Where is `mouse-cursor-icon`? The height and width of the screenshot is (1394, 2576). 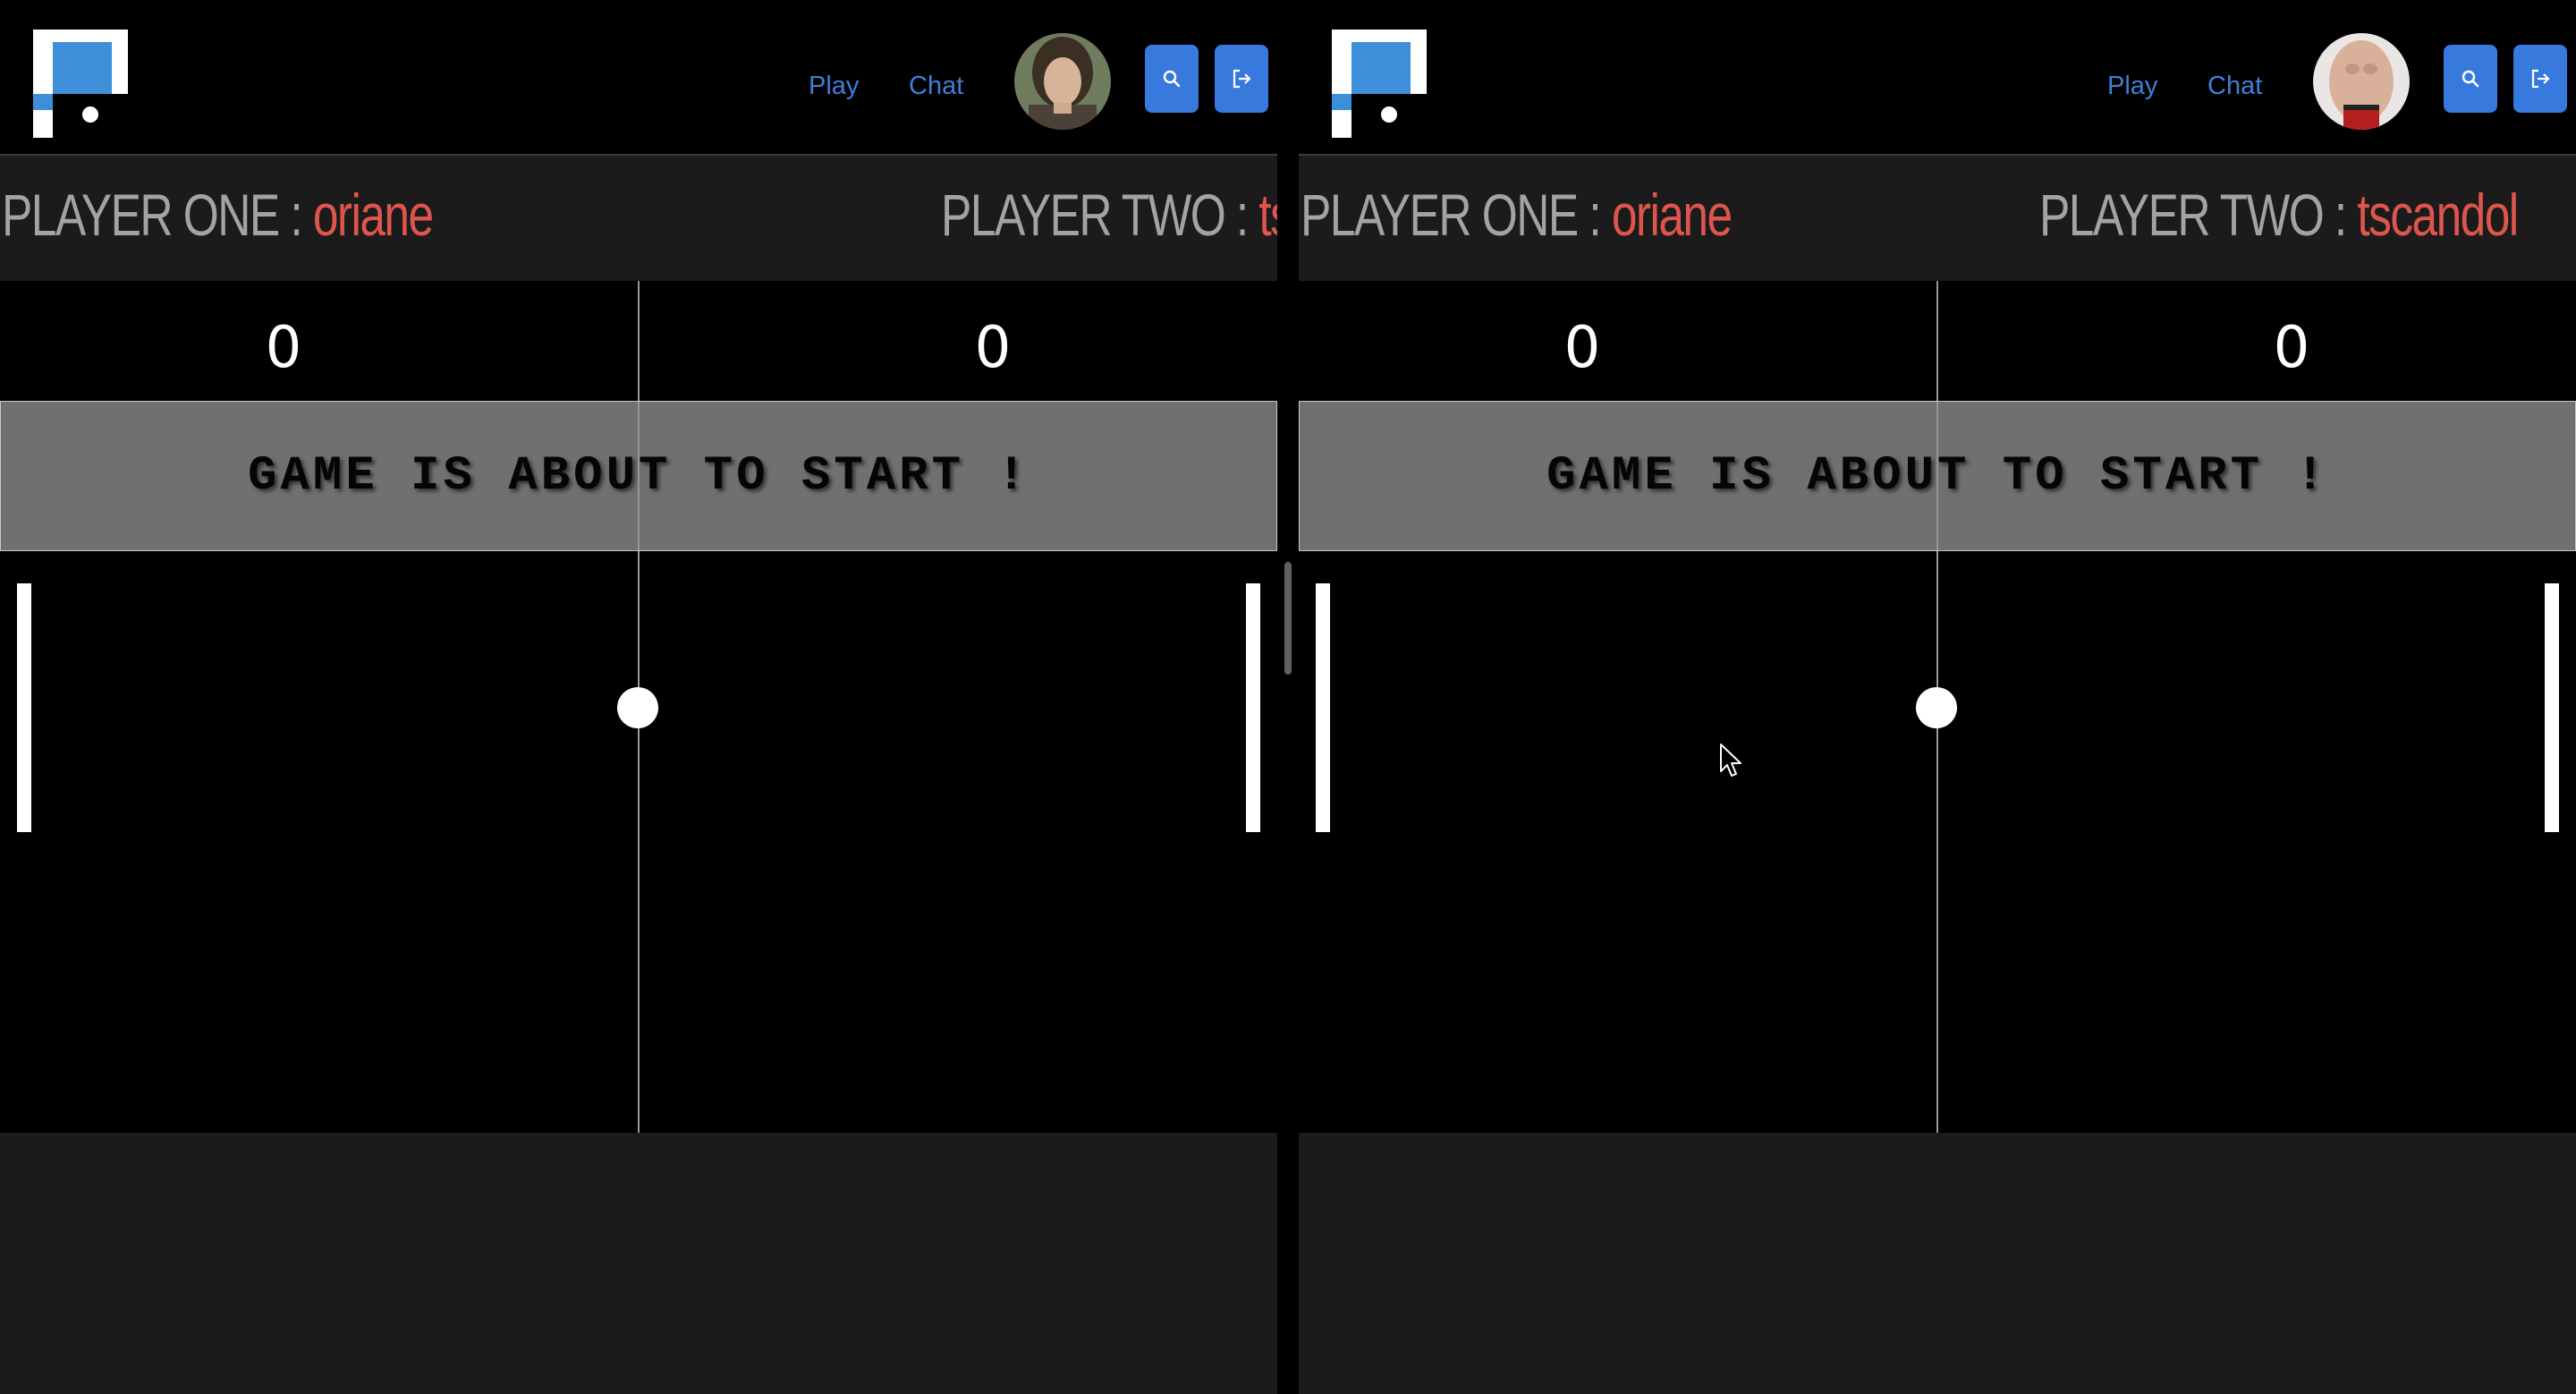 mouse-cursor-icon is located at coordinates (1730, 760).